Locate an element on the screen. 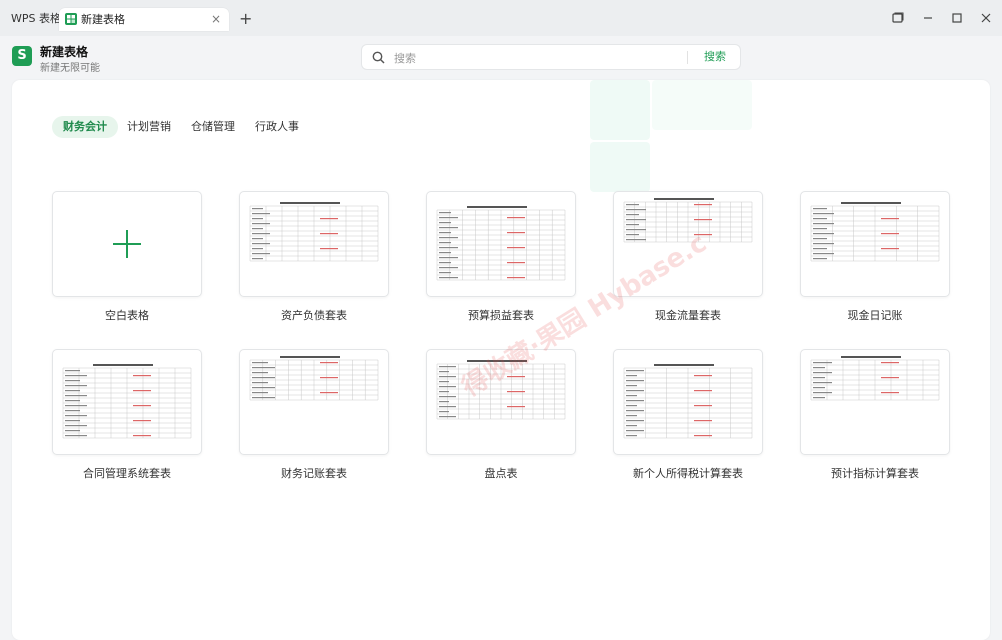  template-label: 盘点表 is located at coordinates (501, 473).